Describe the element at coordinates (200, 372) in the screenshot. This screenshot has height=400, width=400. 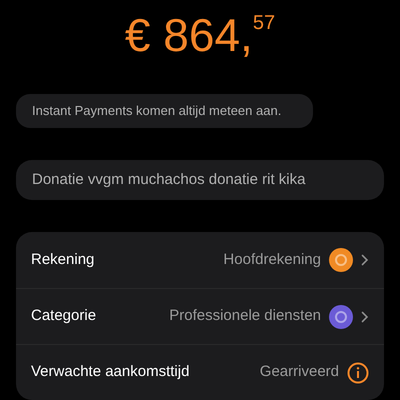
I see `detail-row: Verwachte aankomsttijd Gearriveerd` at that location.